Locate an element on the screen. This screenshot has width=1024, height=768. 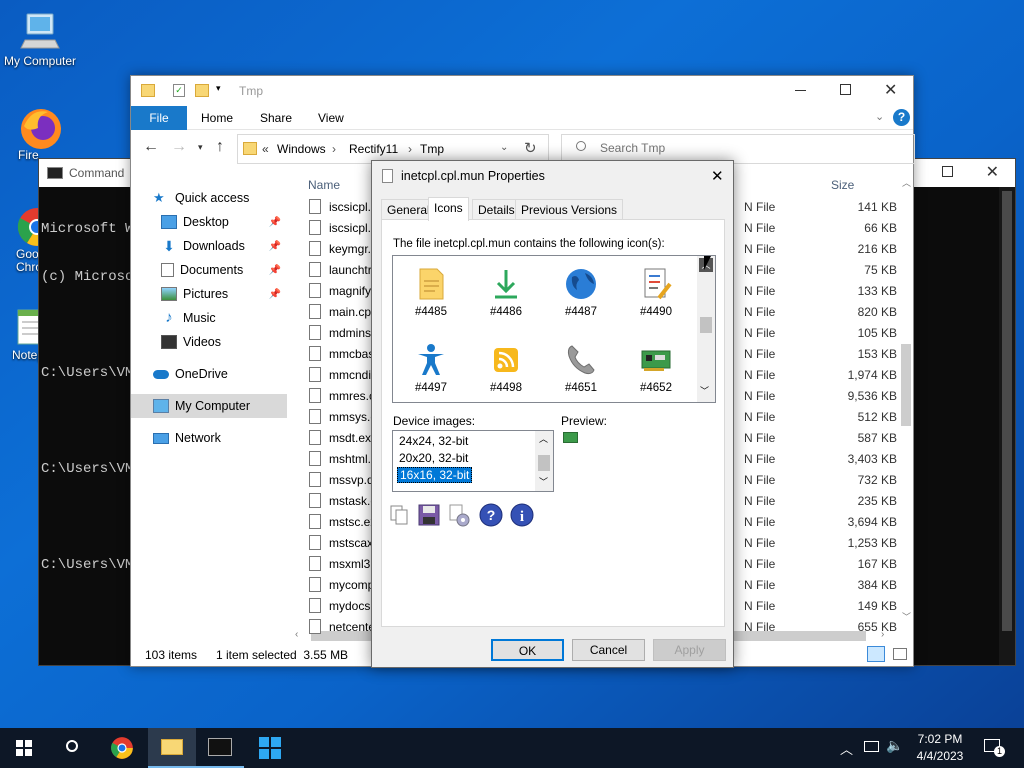
refresh-icon: ↻ is located at coordinates (530, 148).